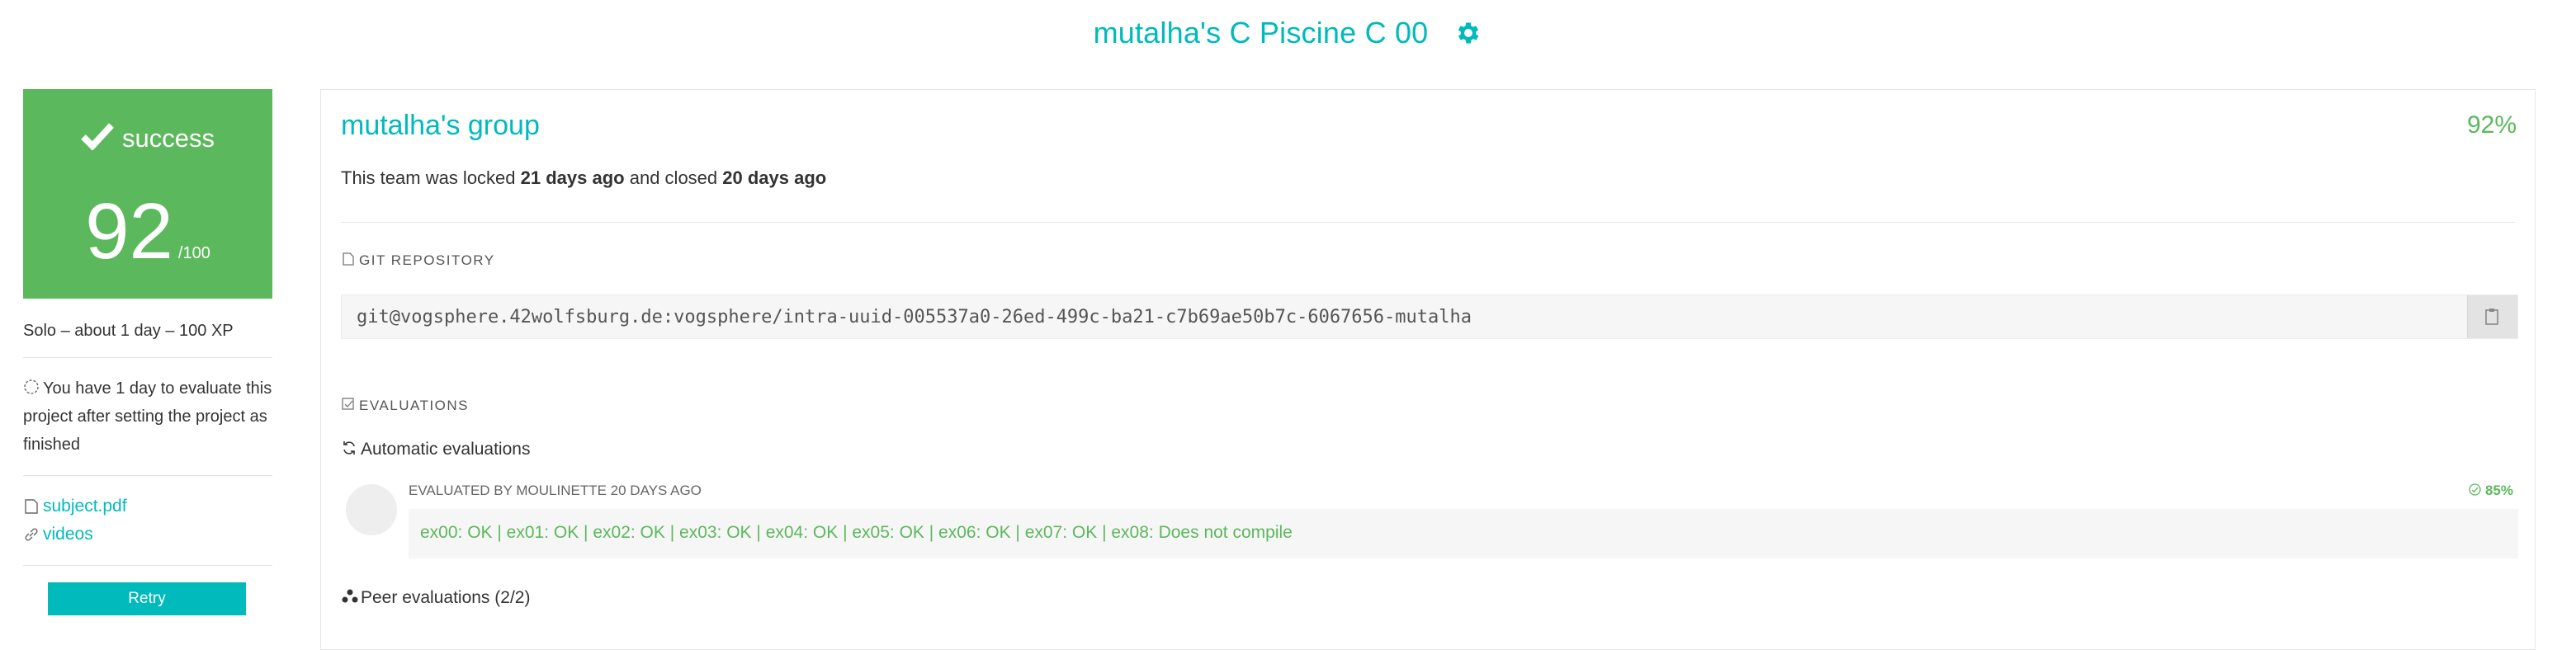  What do you see at coordinates (31, 385) in the screenshot?
I see `clock-icon` at bounding box center [31, 385].